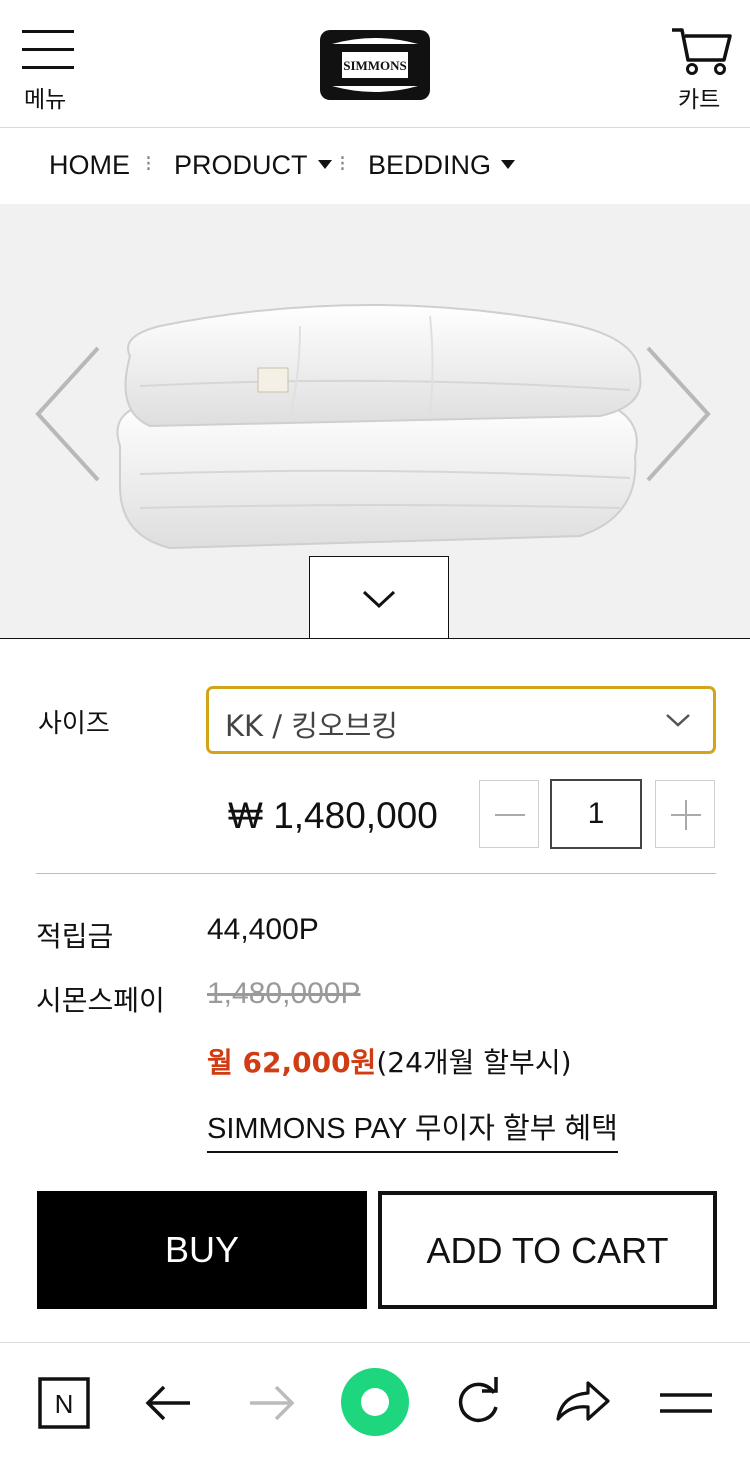 Image resolution: width=750 pixels, height=1460 pixels. What do you see at coordinates (379, 426) in the screenshot?
I see `product-image` at bounding box center [379, 426].